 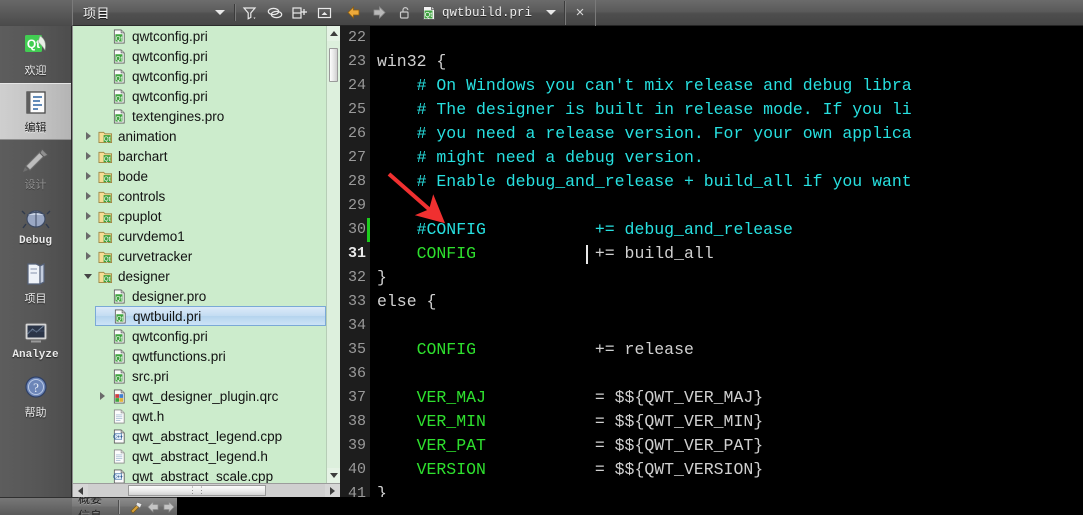 I want to click on scrollbar-thumb: ⋮⋮, so click(x=197, y=490).